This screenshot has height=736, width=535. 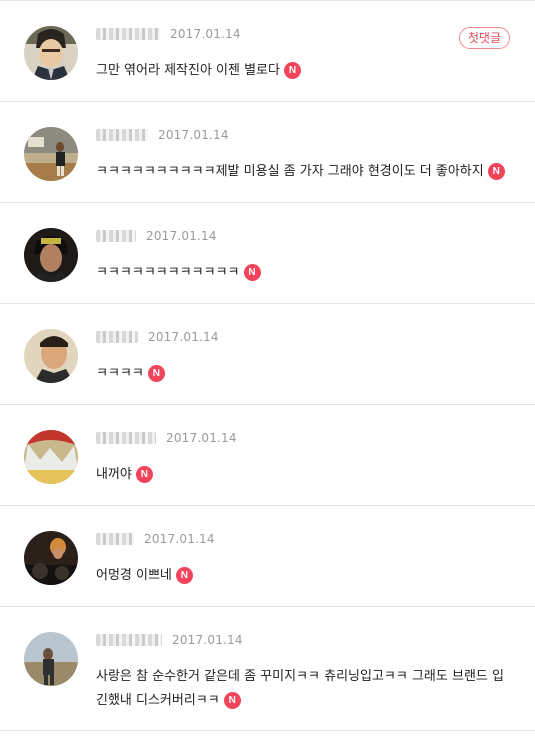 I want to click on comment-body: ㅋㅋㅋㅋ, so click(x=120, y=373).